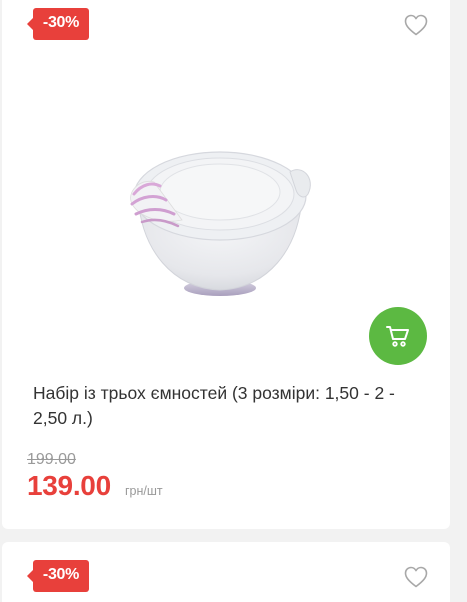 Image resolution: width=467 pixels, height=602 pixels. I want to click on shopping-cart-icon, so click(397, 336).